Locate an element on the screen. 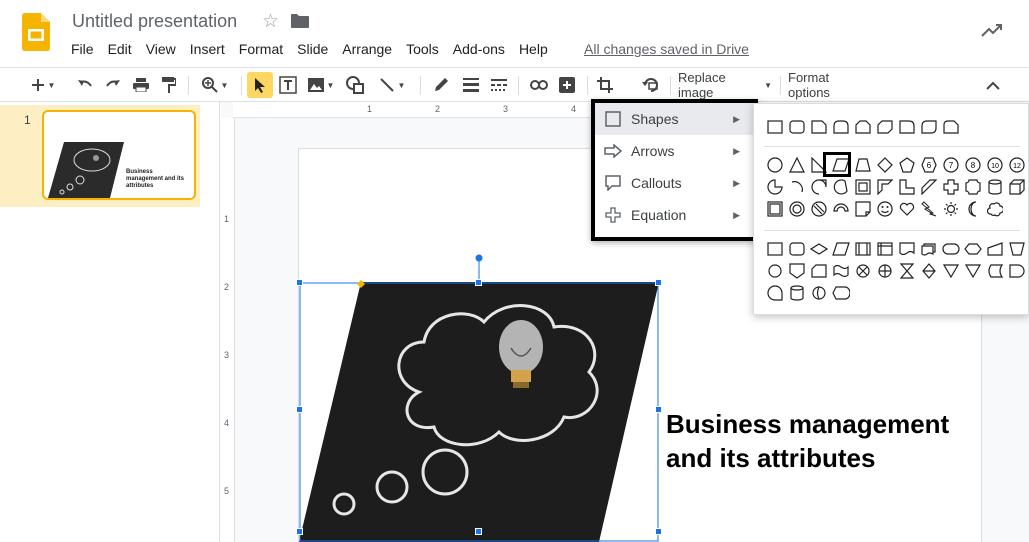 This screenshot has height=542, width=1029. flowchart-decision-shape-icon is located at coordinates (819, 249).